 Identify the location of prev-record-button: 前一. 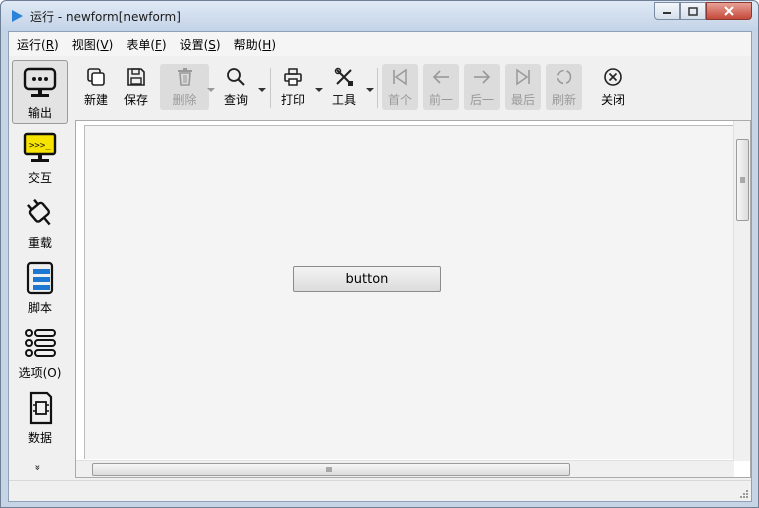
(441, 87).